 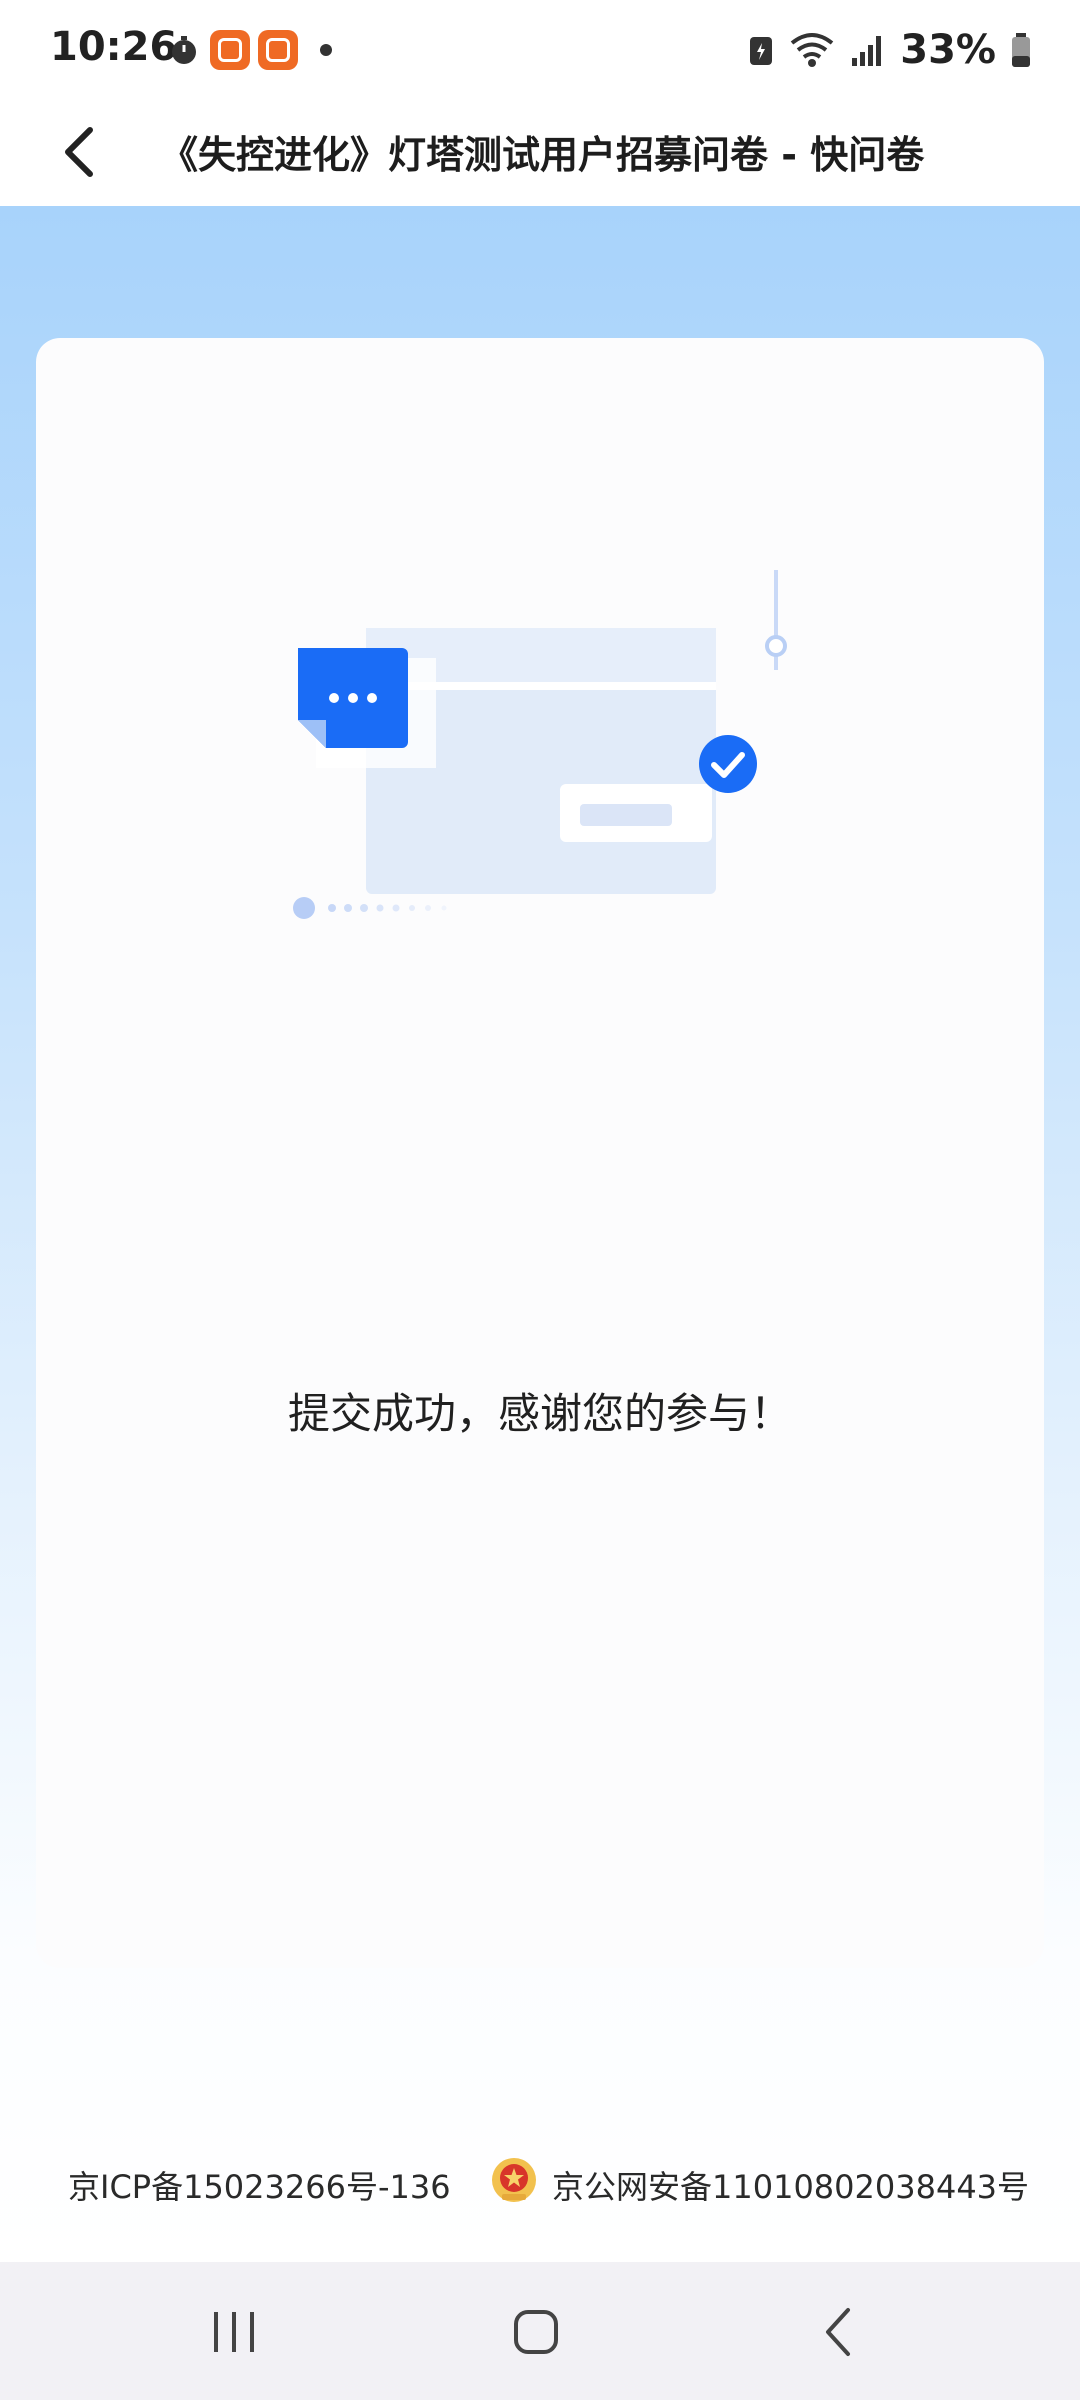 I want to click on recents-icon, so click(x=234, y=2332).